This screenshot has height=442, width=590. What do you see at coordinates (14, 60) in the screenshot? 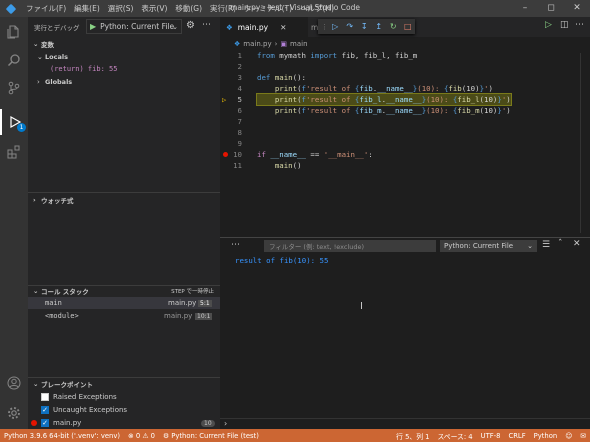
I see `search-icon` at bounding box center [14, 60].